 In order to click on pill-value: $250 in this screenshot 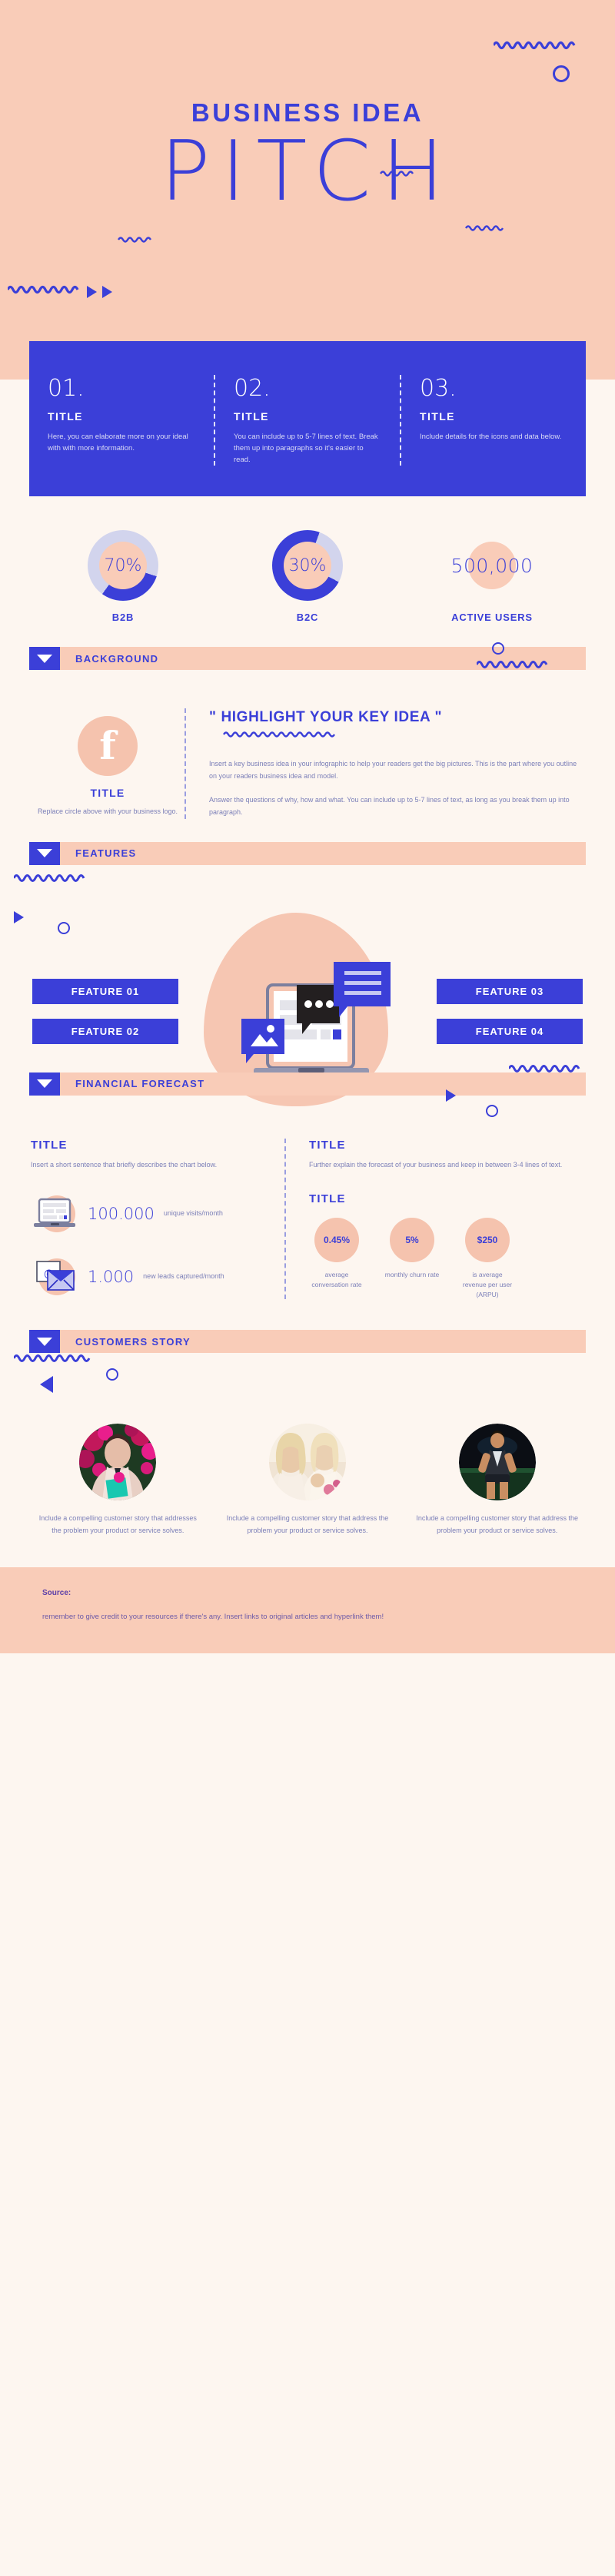, I will do `click(487, 1240)`.